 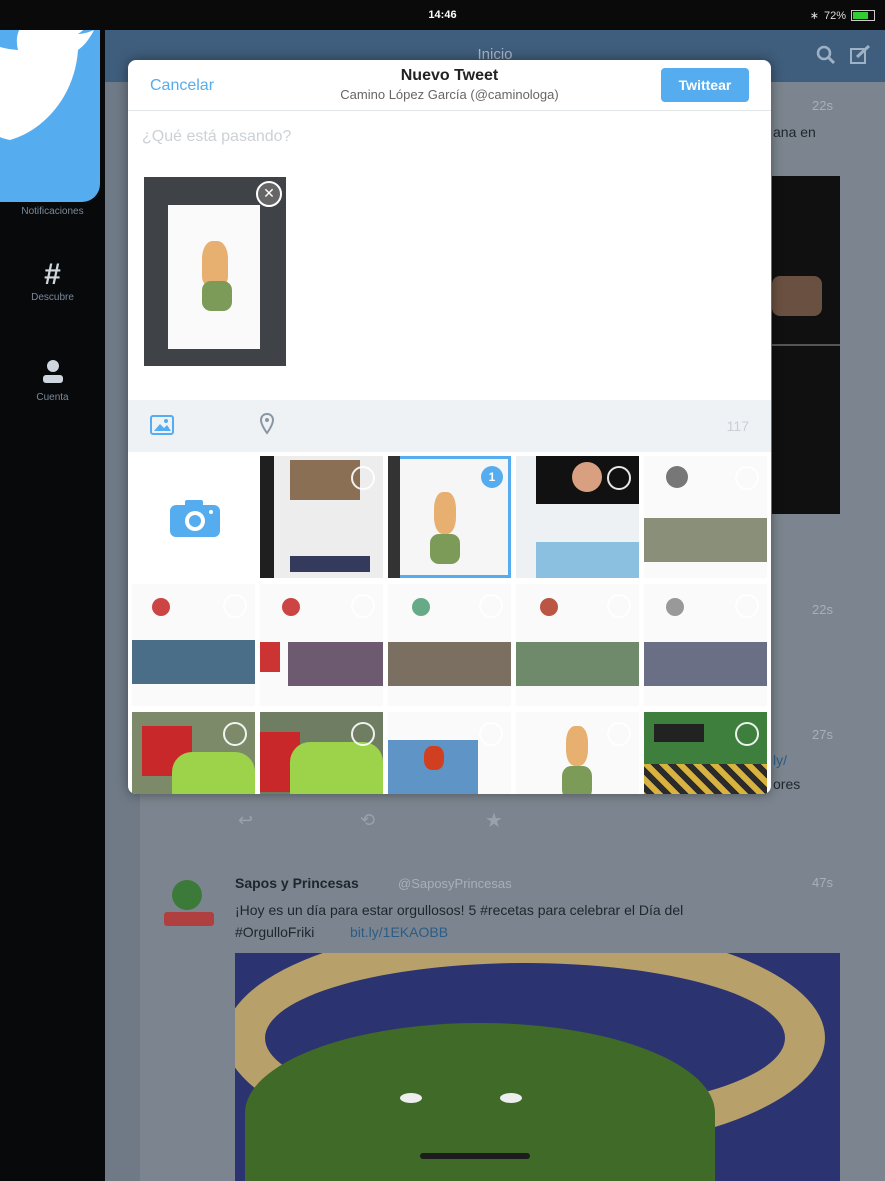 What do you see at coordinates (367, 820) in the screenshot?
I see `retweet-icon: ⟲` at bounding box center [367, 820].